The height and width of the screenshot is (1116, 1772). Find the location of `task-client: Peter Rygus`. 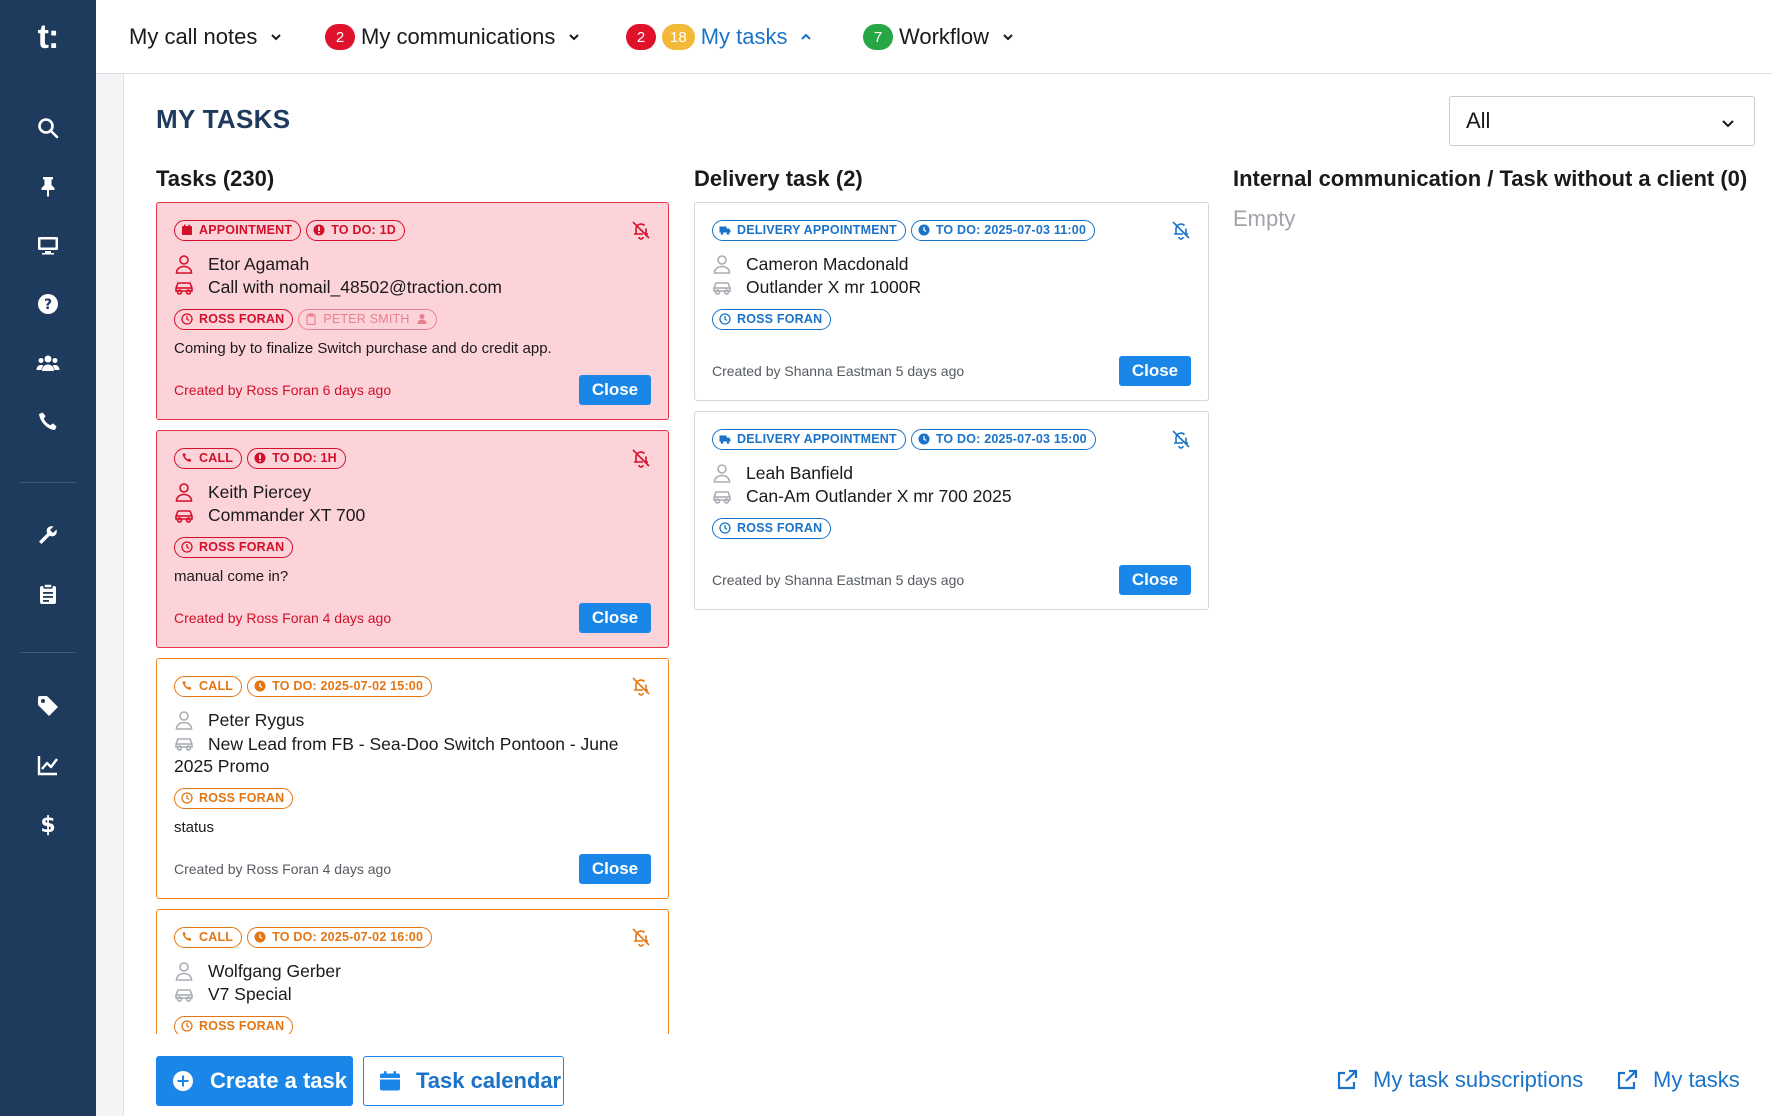

task-client: Peter Rygus is located at coordinates (412, 720).